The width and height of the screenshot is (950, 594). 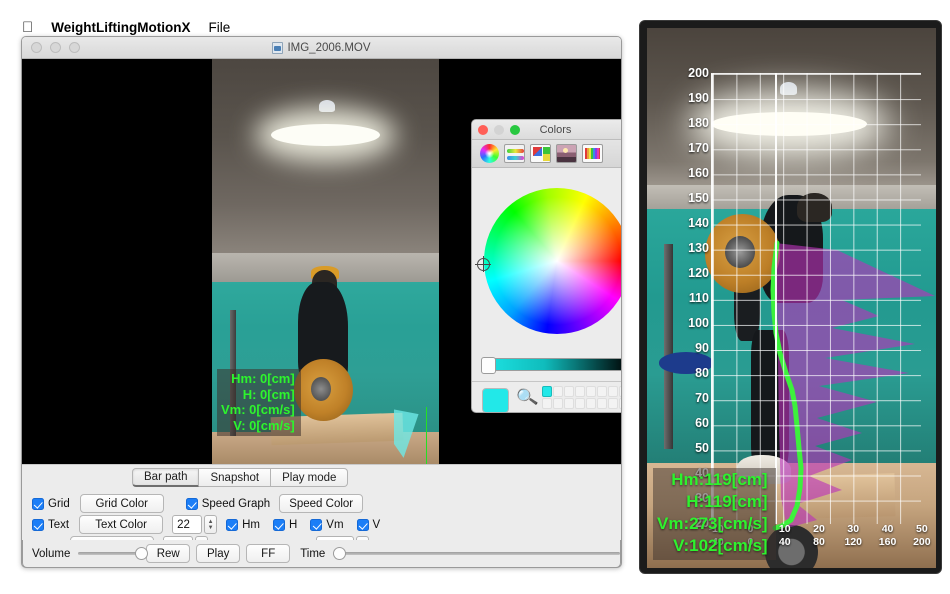 I want to click on overlay-line-hm: Hm:119[cm], so click(x=719, y=479).